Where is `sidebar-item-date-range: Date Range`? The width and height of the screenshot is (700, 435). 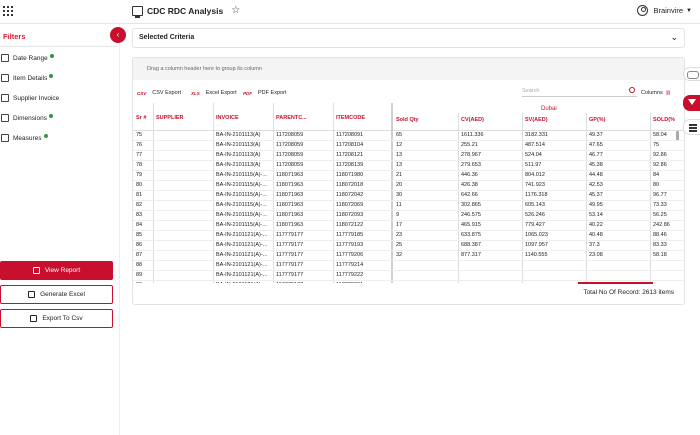
sidebar-item-date-range: Date Range is located at coordinates (59, 58).